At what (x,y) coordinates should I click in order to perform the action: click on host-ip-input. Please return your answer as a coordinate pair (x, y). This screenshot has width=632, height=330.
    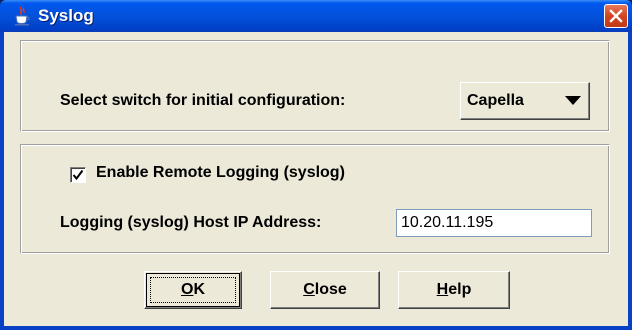
    Looking at the image, I should click on (494, 223).